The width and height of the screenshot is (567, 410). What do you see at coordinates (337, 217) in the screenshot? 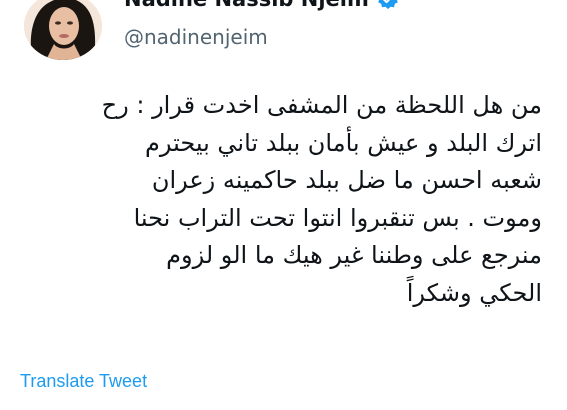
I see `tweet-line: وموت . بس تنقبروا انتوا تحت التراب نحنا` at bounding box center [337, 217].